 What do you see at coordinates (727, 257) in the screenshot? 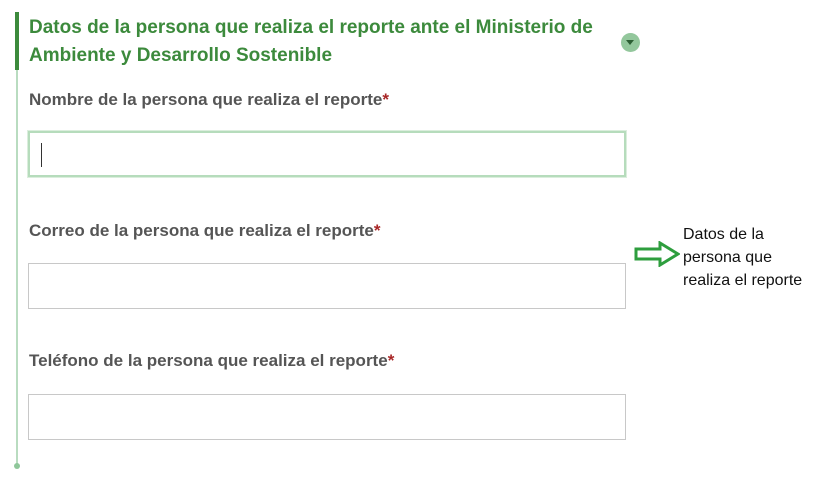
I see `annotation-line: persona que` at bounding box center [727, 257].